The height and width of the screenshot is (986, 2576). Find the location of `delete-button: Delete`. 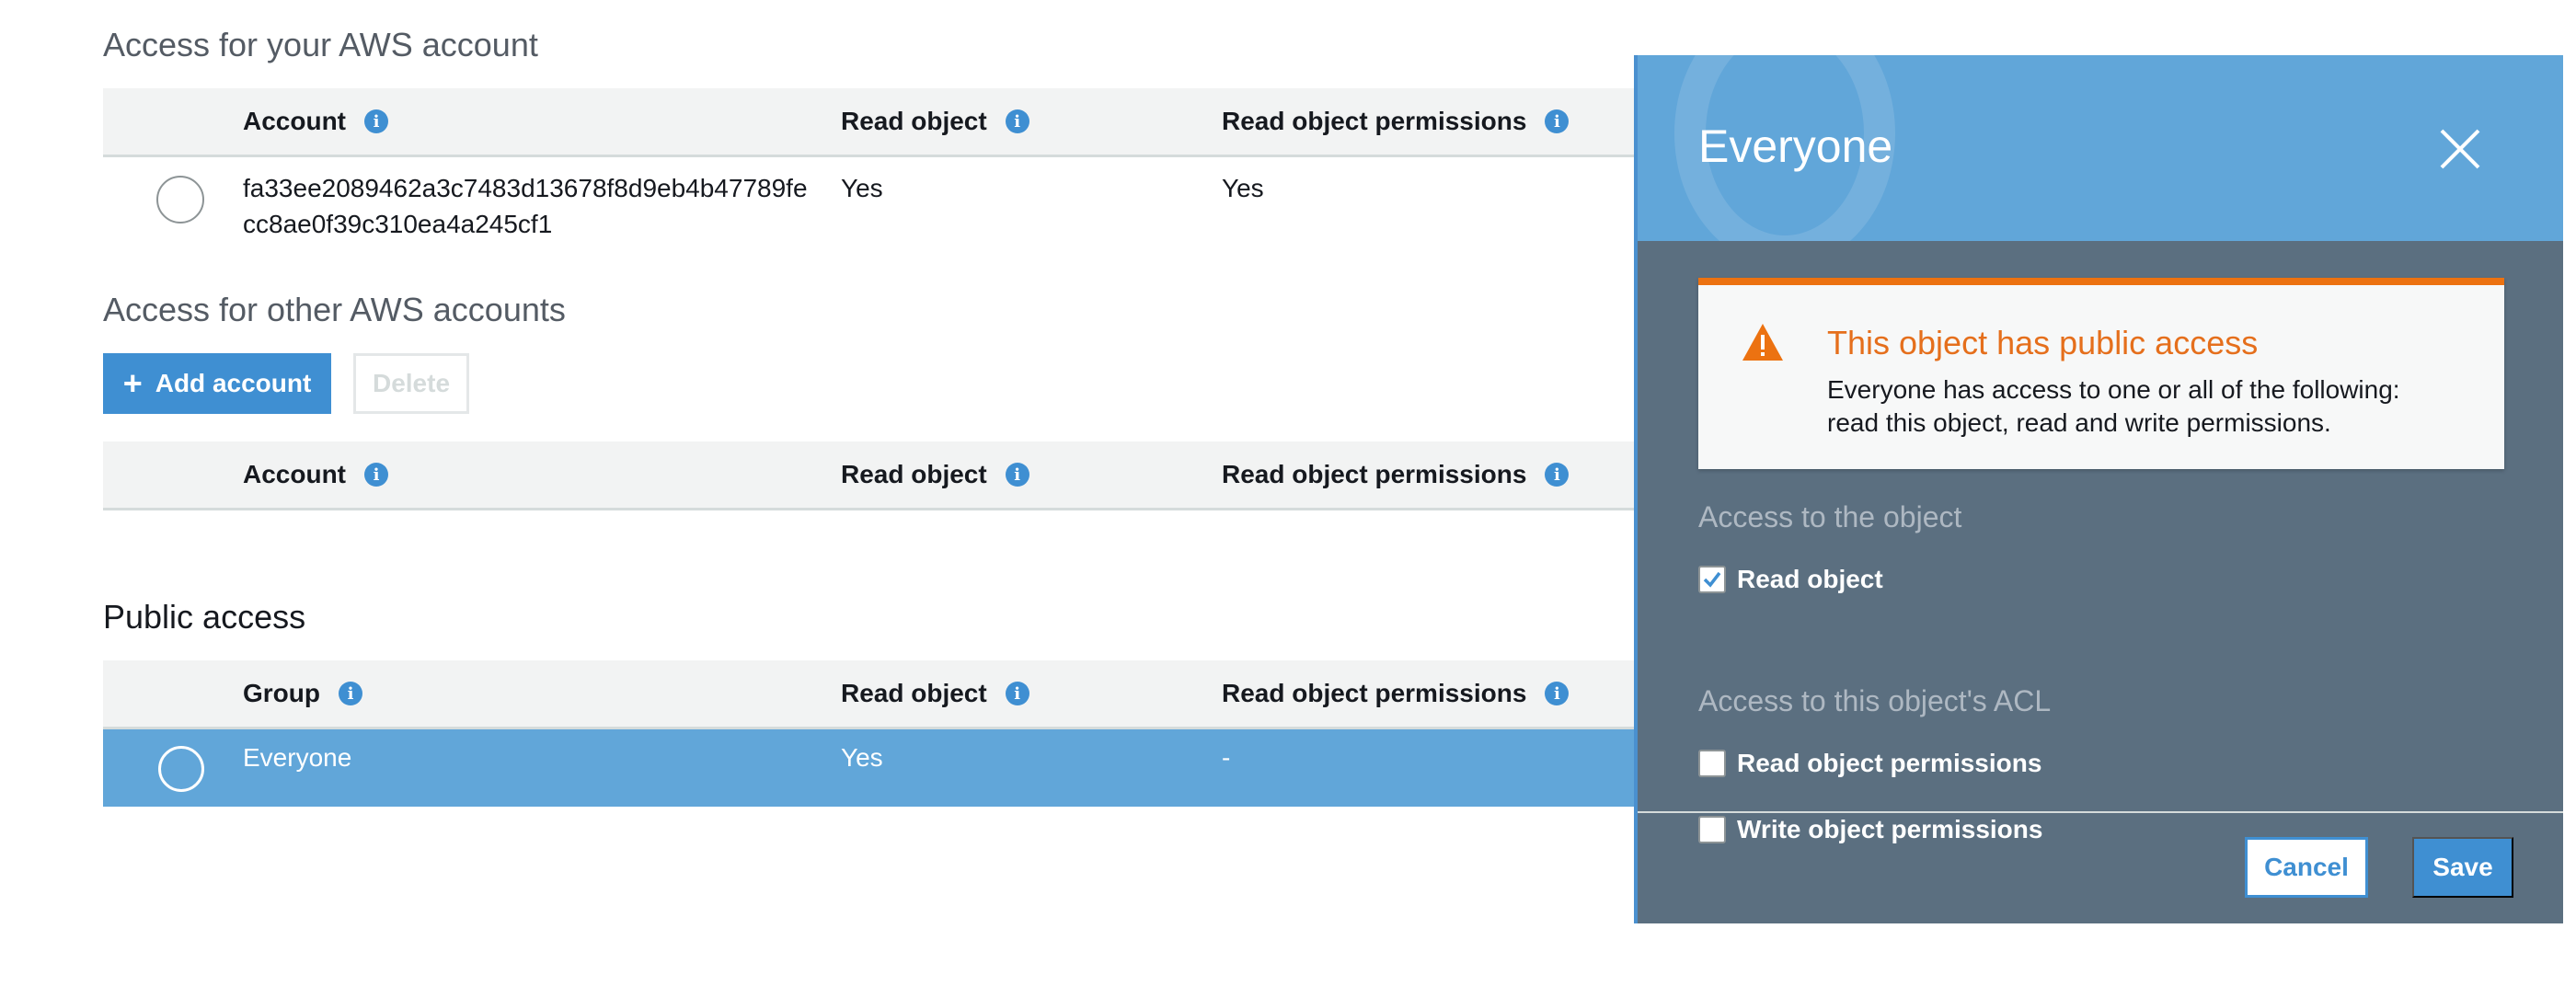

delete-button: Delete is located at coordinates (411, 384).